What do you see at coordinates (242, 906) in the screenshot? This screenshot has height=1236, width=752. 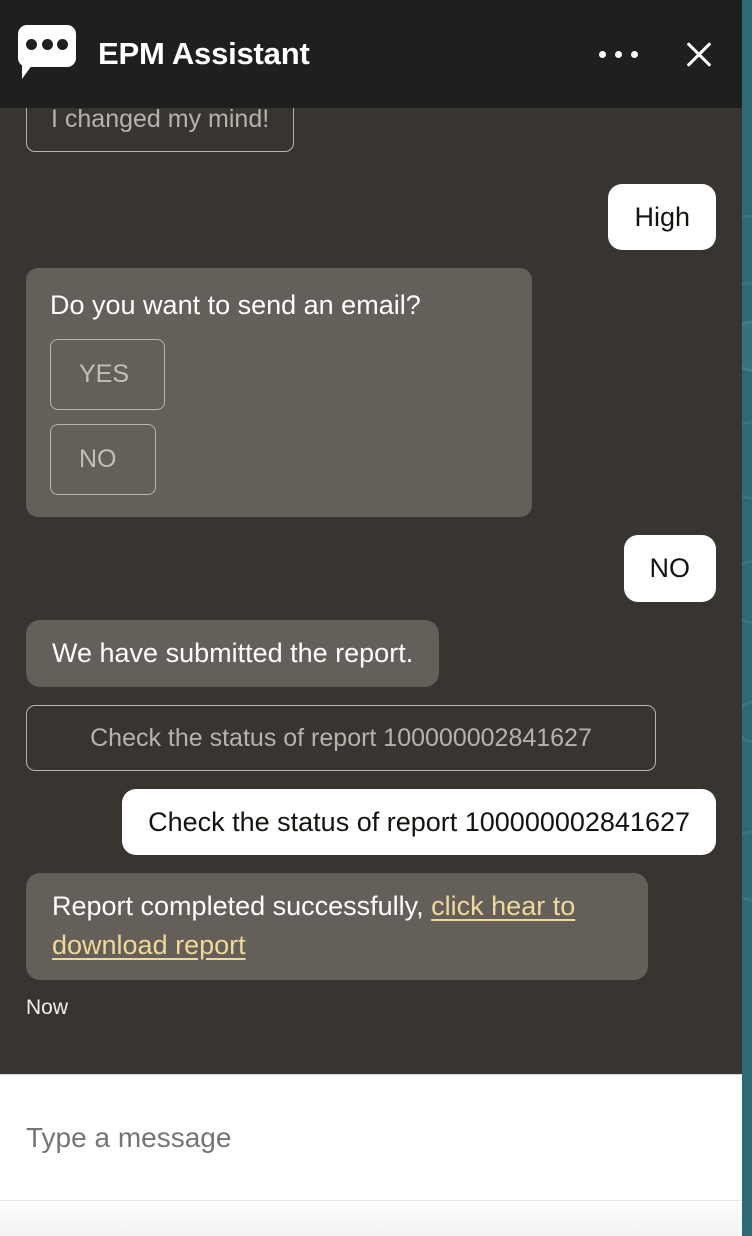 I see `bot-message-text: Report completed successfully,` at bounding box center [242, 906].